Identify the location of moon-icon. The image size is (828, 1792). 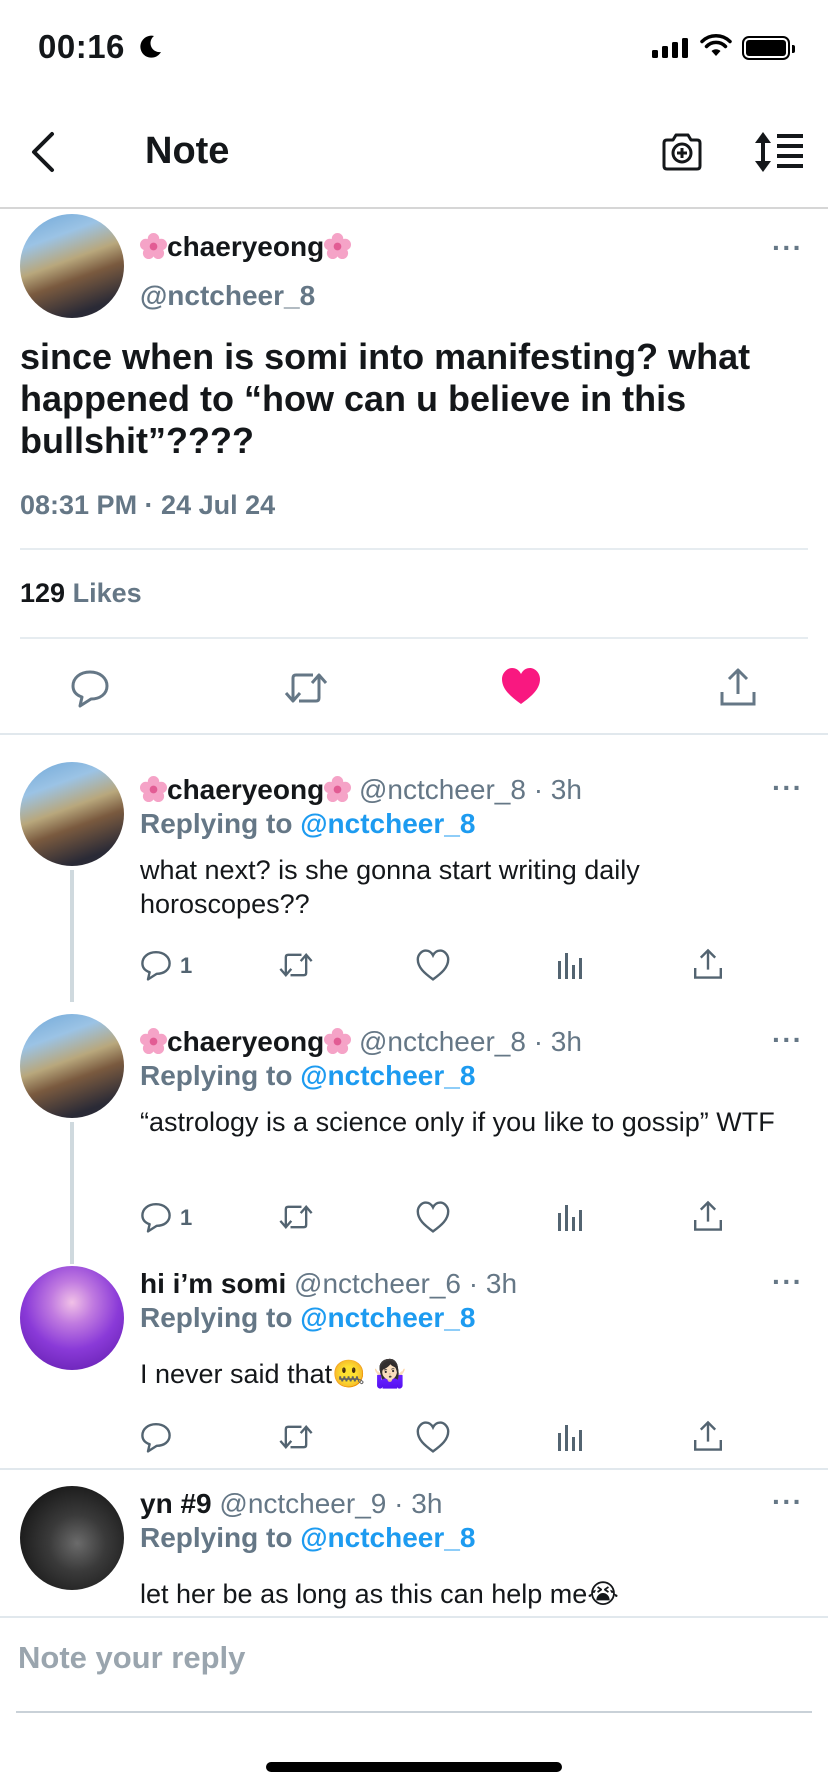
(150, 46).